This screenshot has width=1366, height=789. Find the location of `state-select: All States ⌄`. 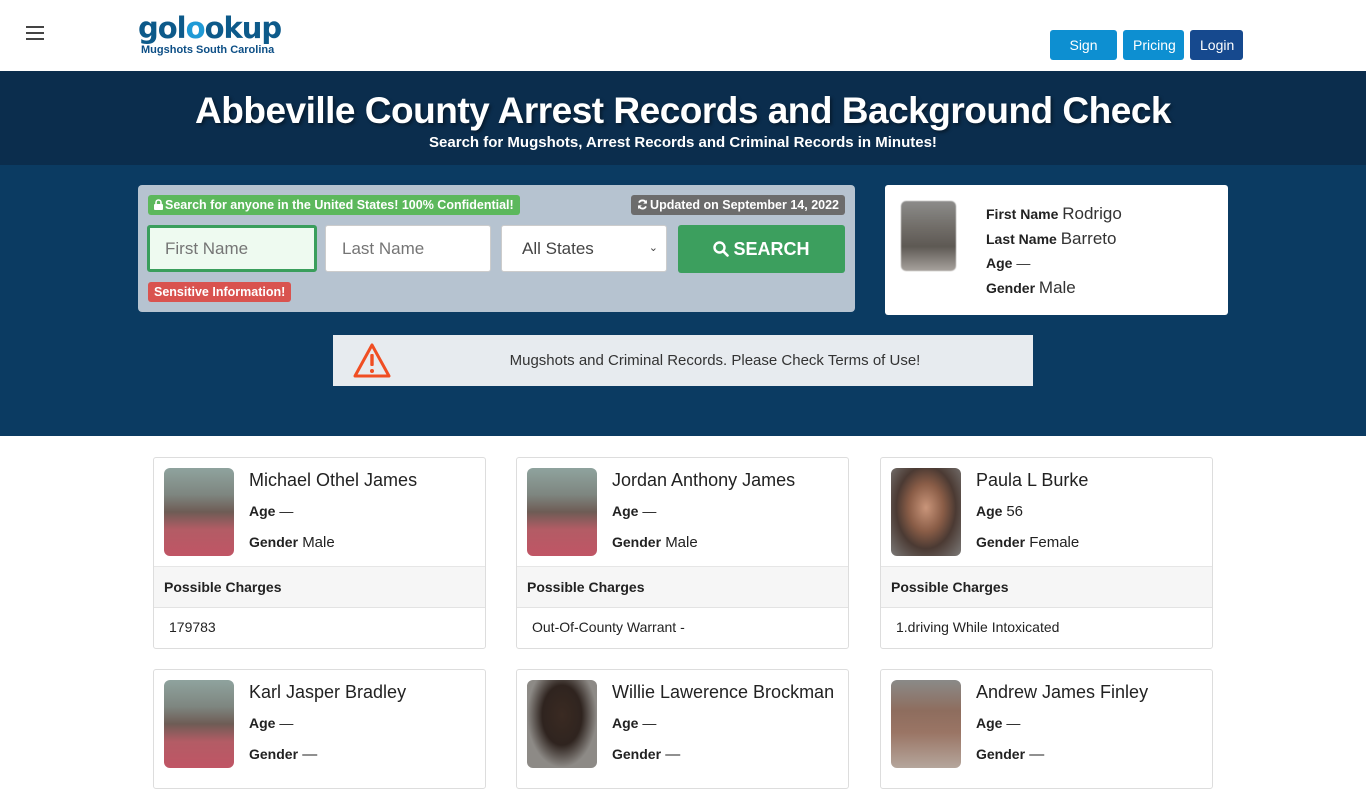

state-select: All States ⌄ is located at coordinates (584, 248).